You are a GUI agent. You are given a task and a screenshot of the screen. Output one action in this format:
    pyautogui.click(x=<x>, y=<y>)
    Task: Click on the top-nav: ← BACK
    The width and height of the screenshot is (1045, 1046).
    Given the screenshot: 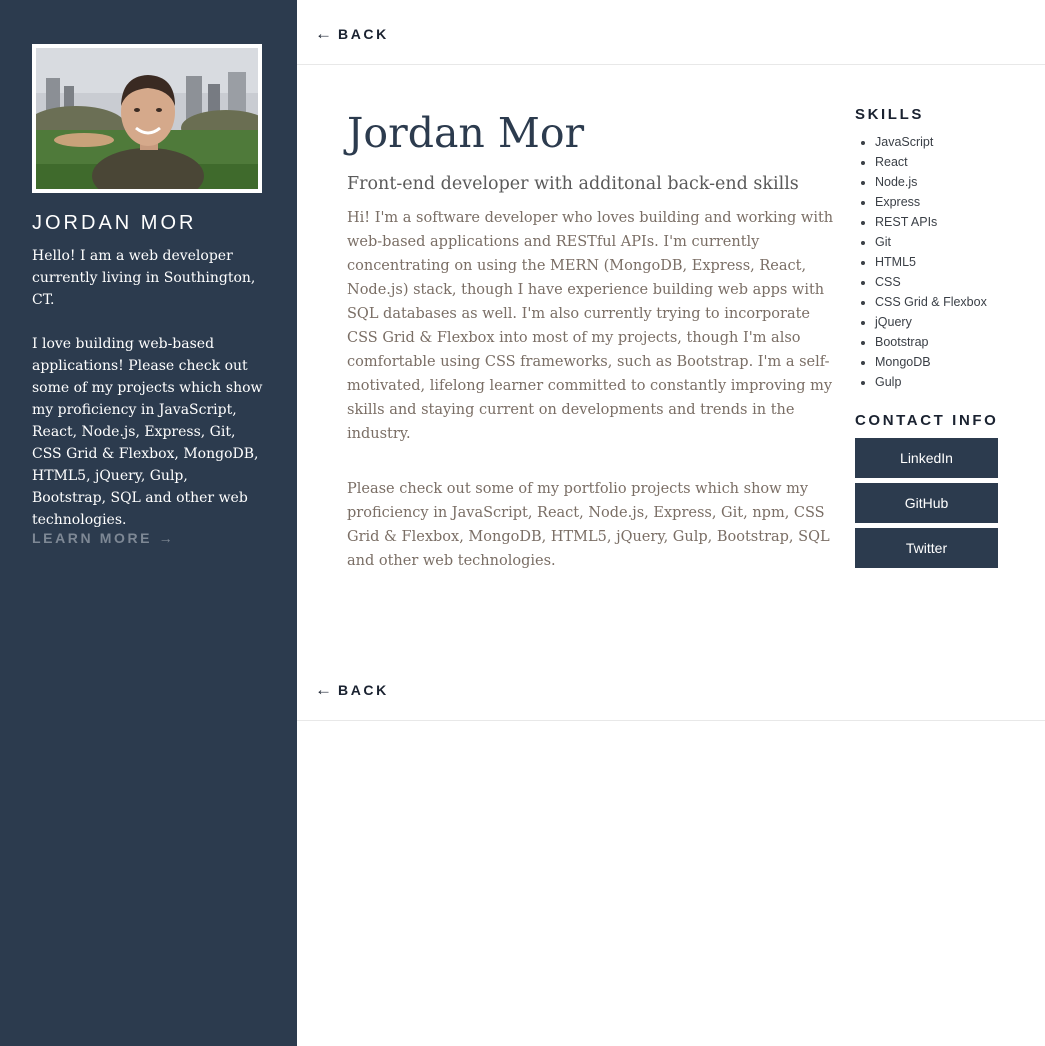 What is the action you would take?
    pyautogui.click(x=671, y=32)
    